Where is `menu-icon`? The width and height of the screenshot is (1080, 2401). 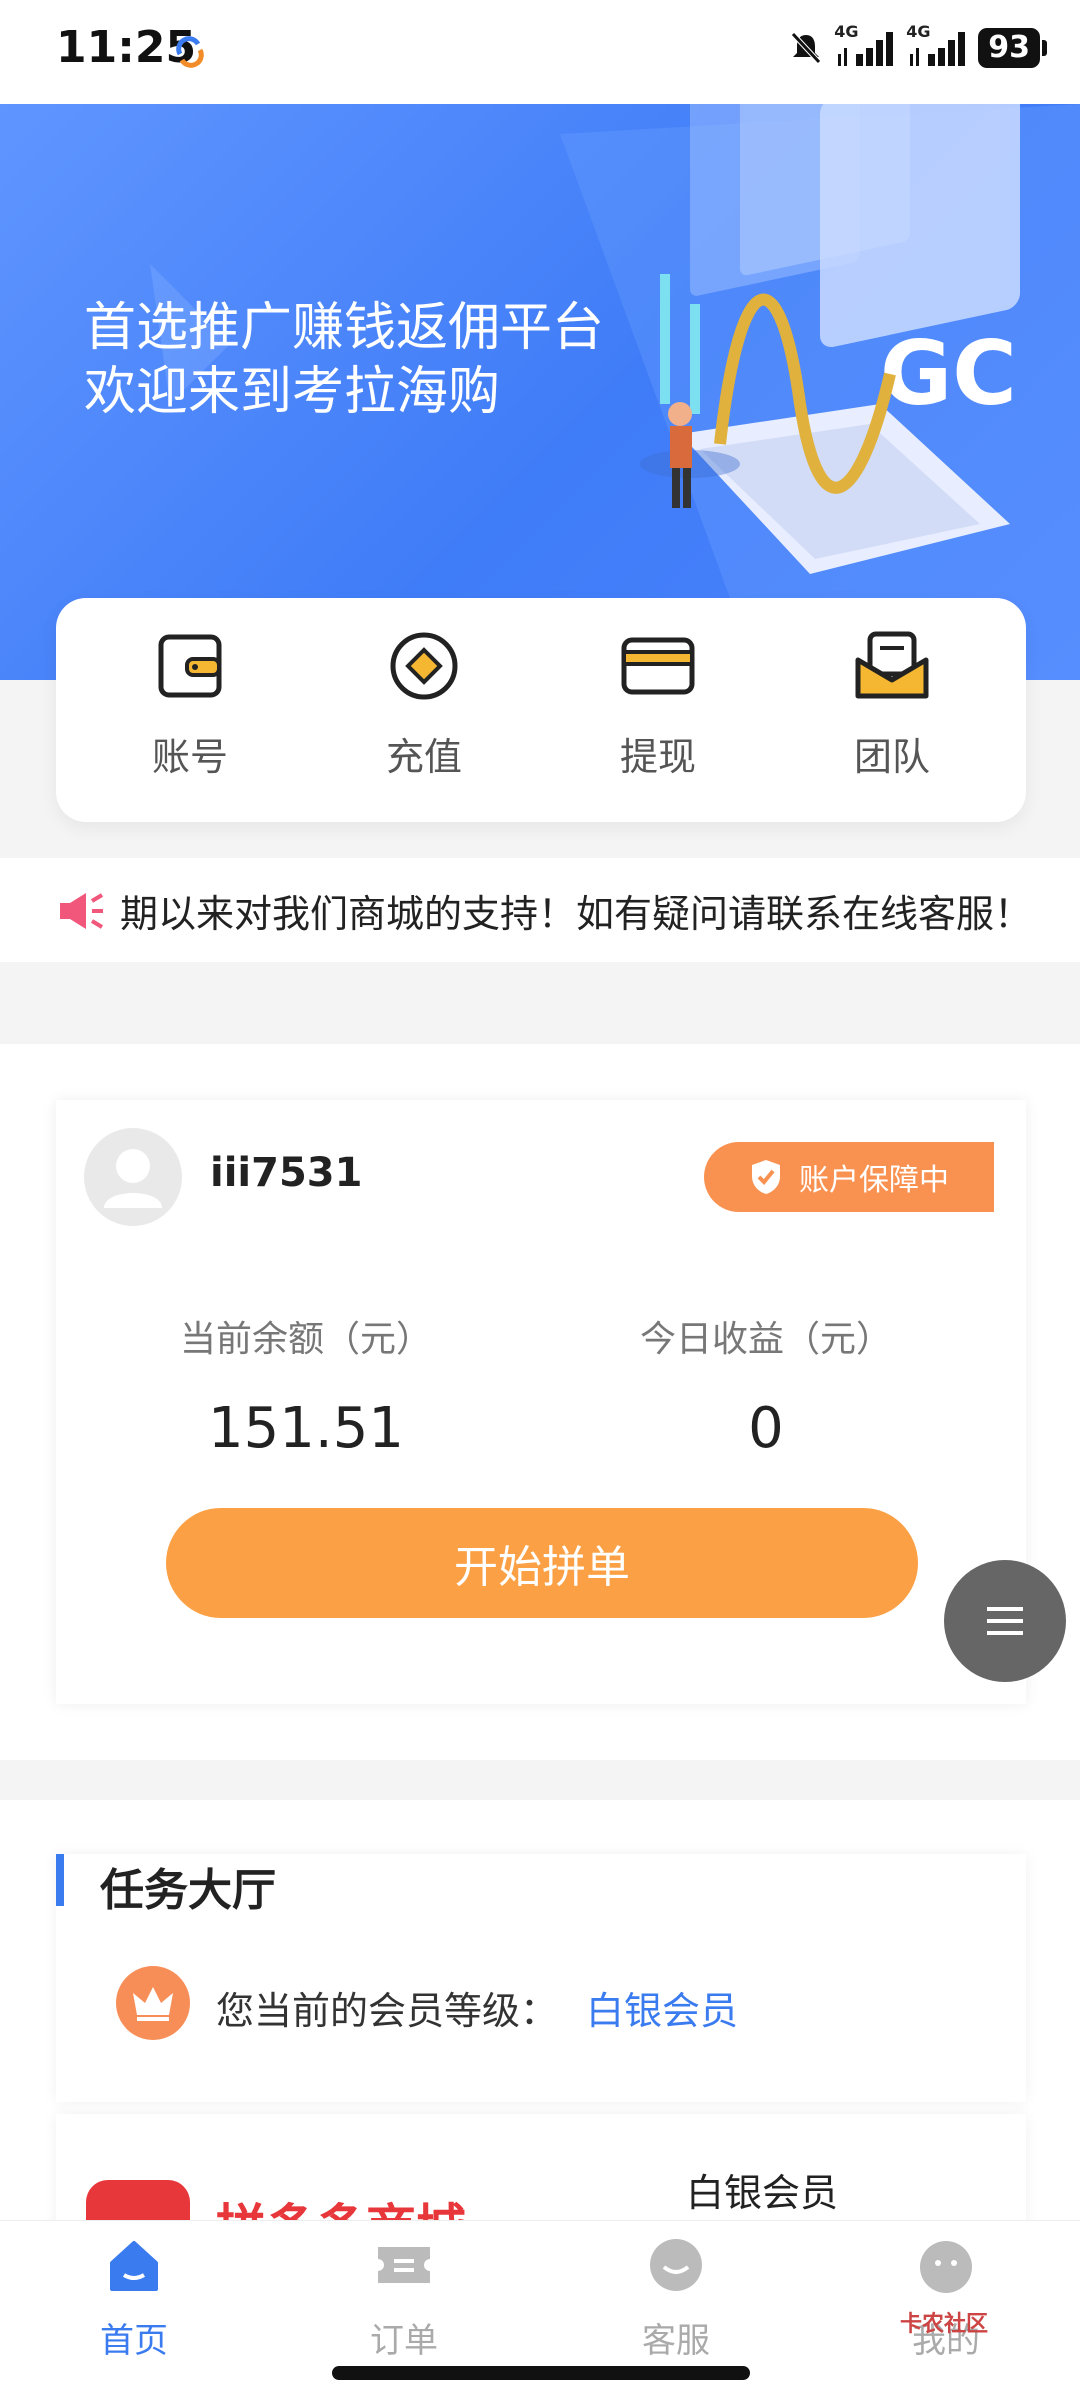 menu-icon is located at coordinates (1005, 1621).